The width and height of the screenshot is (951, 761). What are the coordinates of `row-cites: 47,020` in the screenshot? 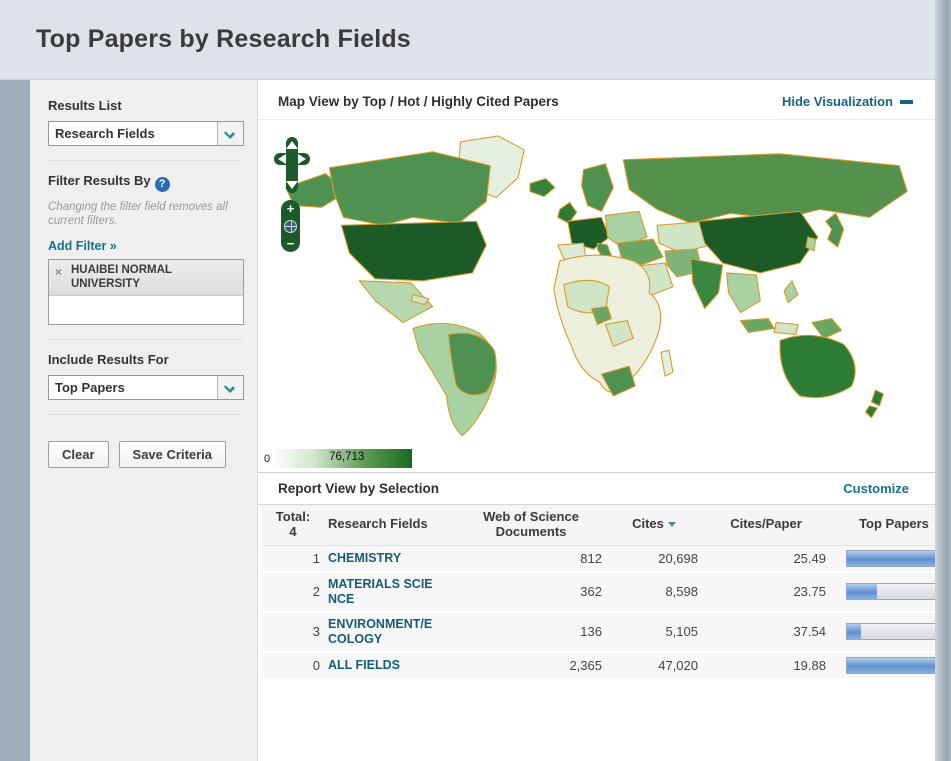 It's located at (654, 665).